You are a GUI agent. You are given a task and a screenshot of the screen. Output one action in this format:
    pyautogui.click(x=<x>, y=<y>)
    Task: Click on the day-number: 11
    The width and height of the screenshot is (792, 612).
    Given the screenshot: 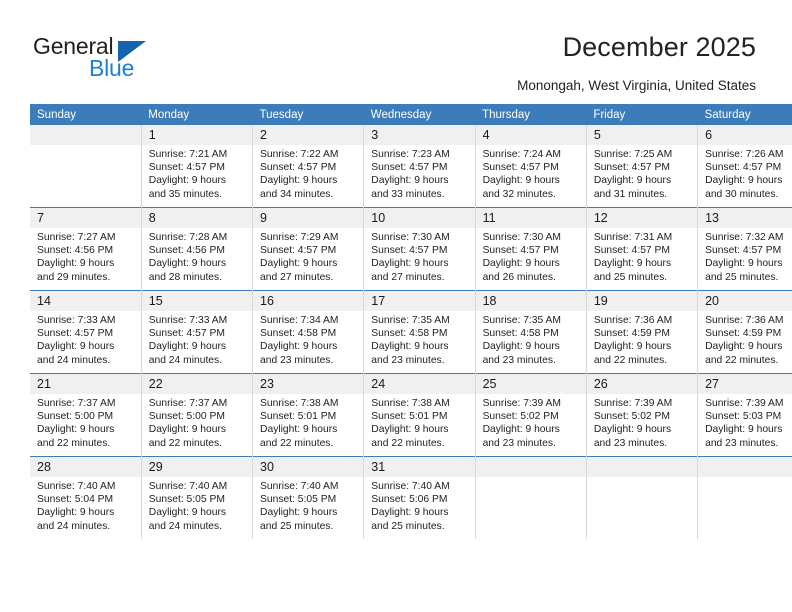 What is the action you would take?
    pyautogui.click(x=530, y=218)
    